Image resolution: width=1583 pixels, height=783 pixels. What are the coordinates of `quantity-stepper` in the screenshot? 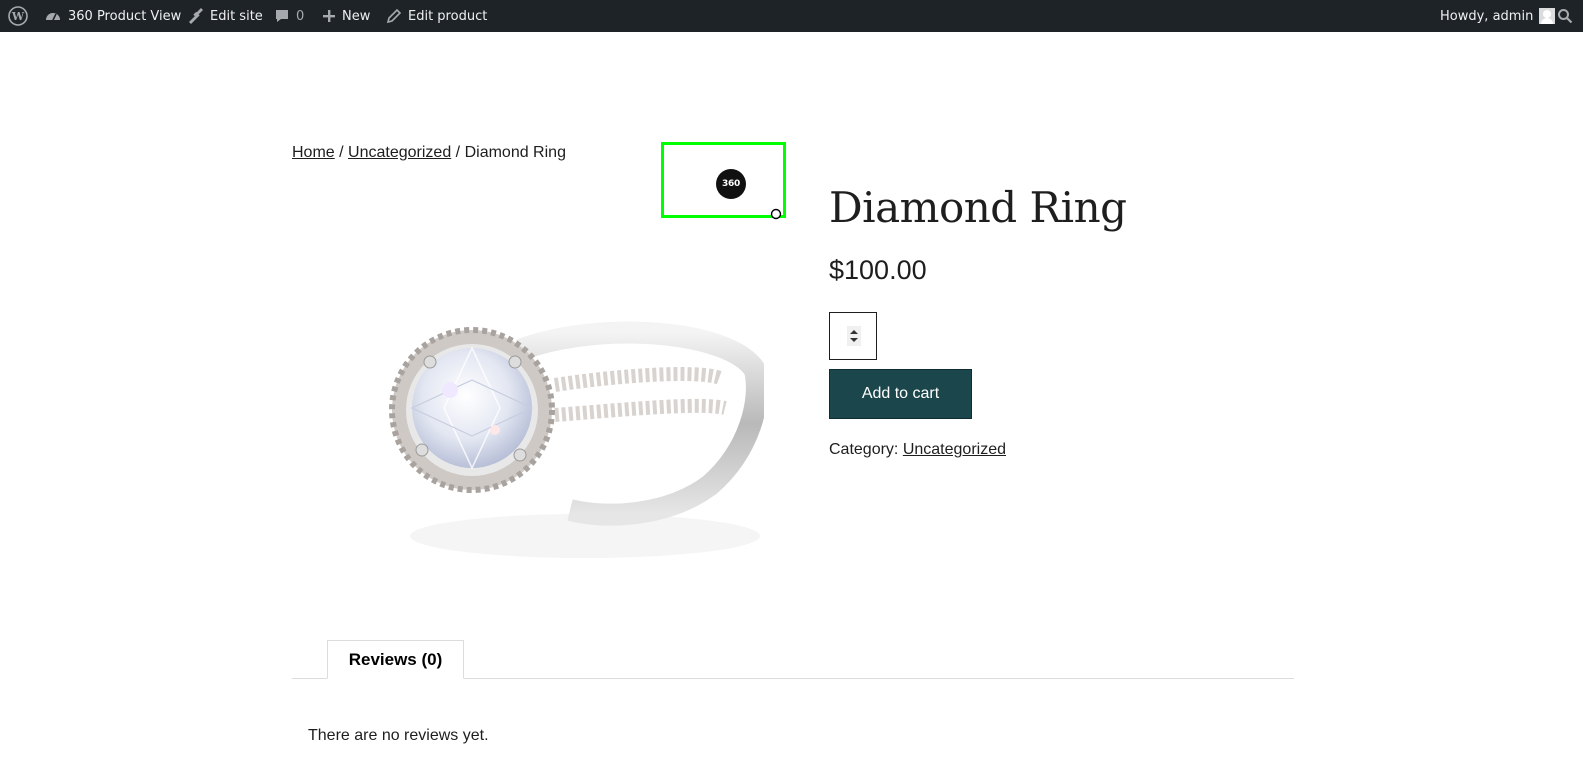 It's located at (853, 336).